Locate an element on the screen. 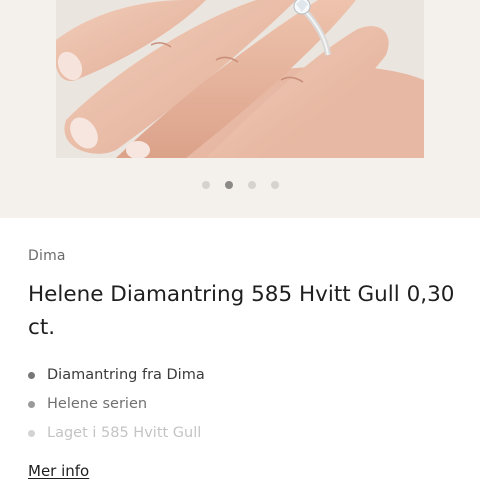 This screenshot has height=480, width=480. brand-name: Dima is located at coordinates (47, 256).